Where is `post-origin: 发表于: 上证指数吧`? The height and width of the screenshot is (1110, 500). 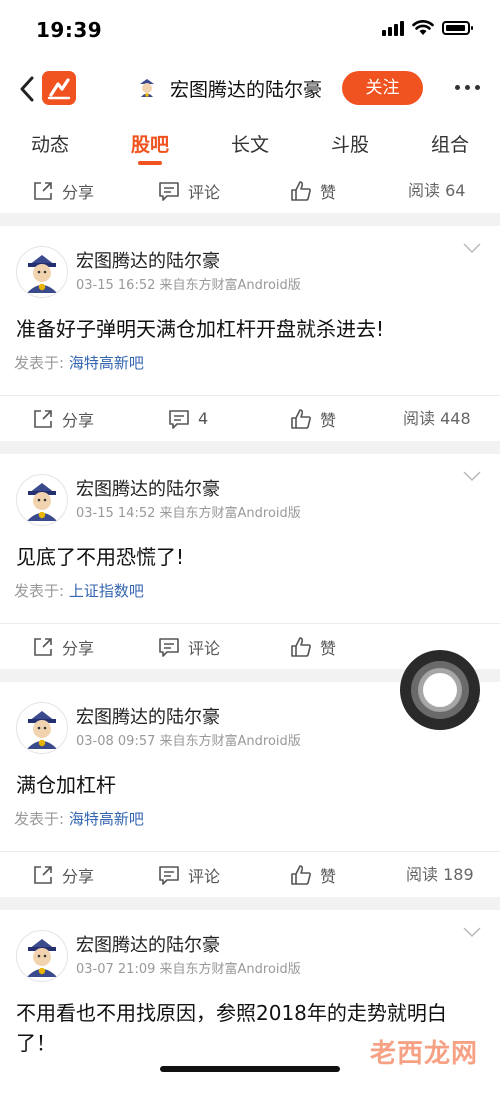
post-origin: 发表于: 上证指数吧 is located at coordinates (250, 592).